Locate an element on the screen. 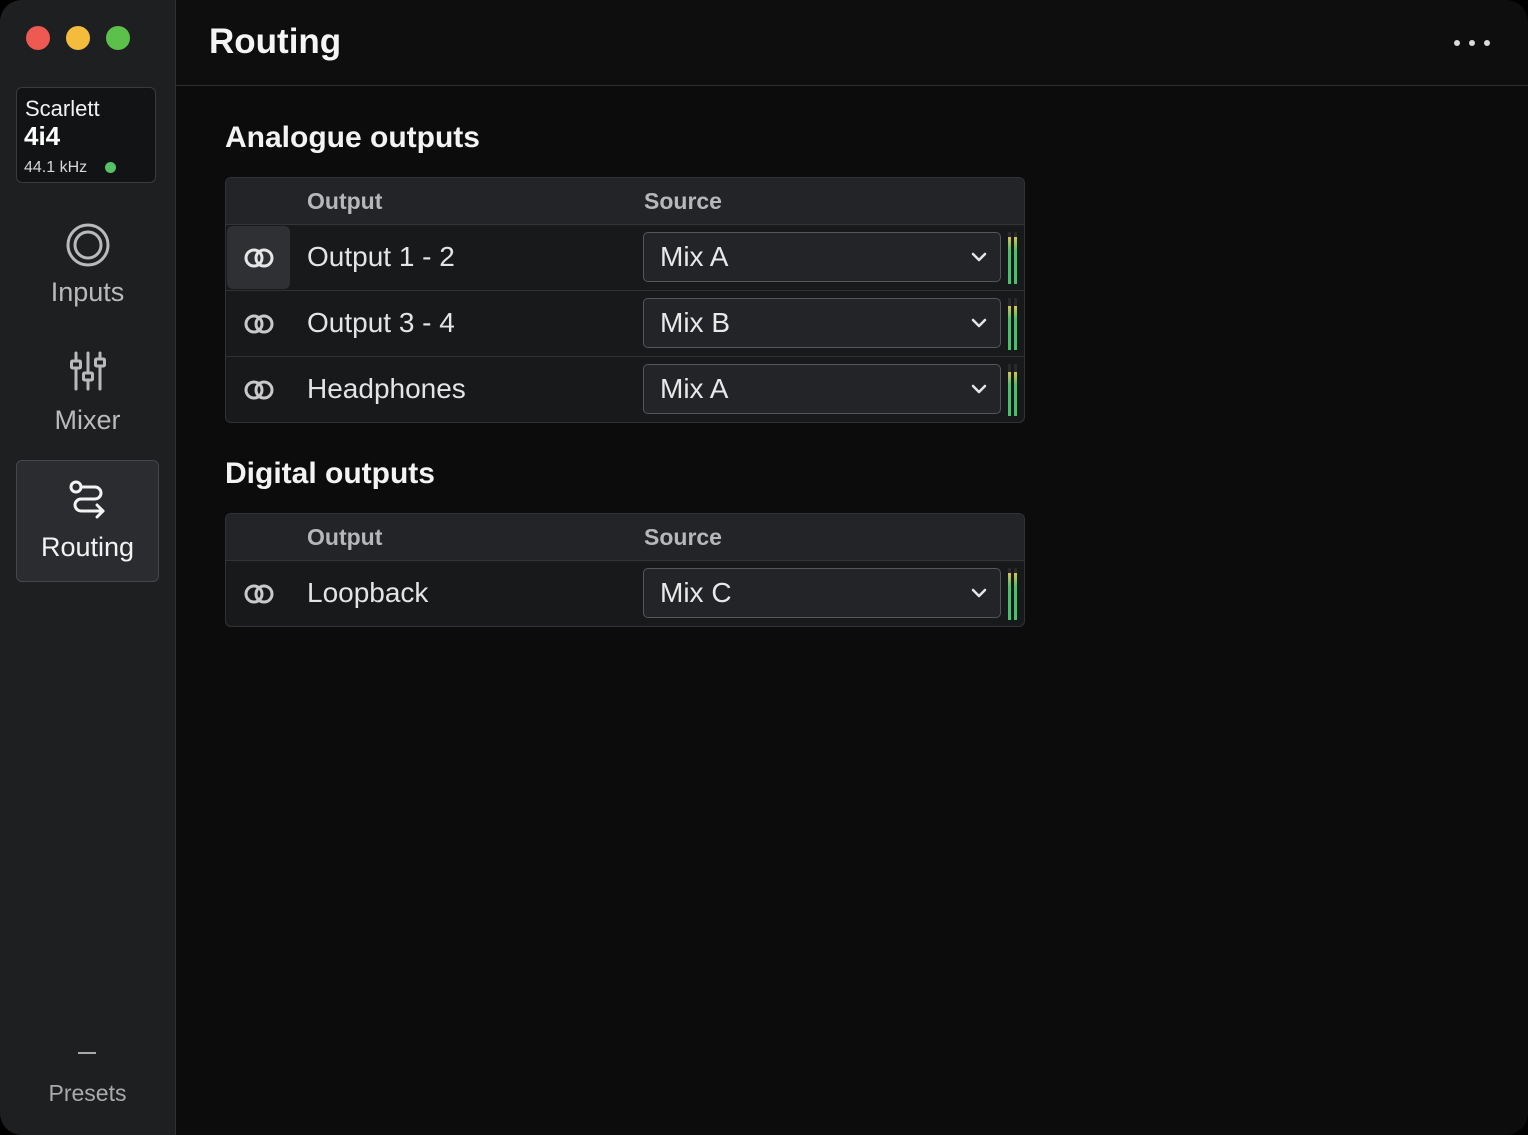 The height and width of the screenshot is (1135, 1528). output-name: Output 1 - 2 is located at coordinates (381, 256).